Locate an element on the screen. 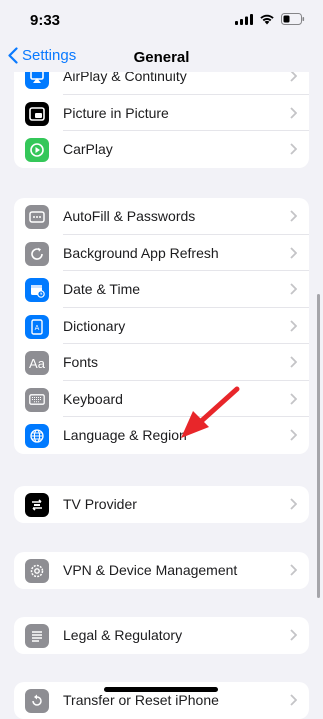 This screenshot has height=719, width=323. group-legal: Legal & Regulatory is located at coordinates (161, 635).